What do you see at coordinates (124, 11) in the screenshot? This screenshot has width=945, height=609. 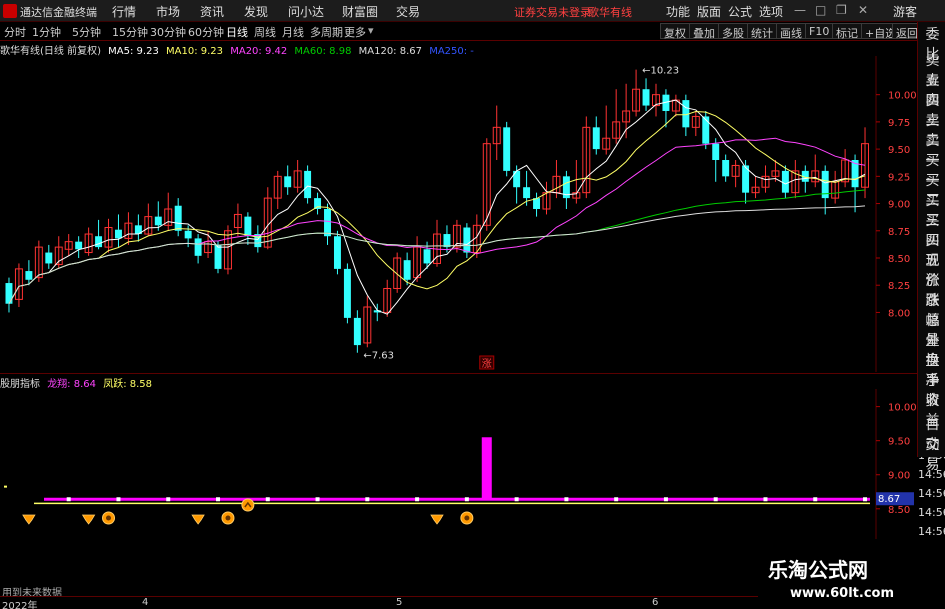 I see `menu-hangqing: 行情` at bounding box center [124, 11].